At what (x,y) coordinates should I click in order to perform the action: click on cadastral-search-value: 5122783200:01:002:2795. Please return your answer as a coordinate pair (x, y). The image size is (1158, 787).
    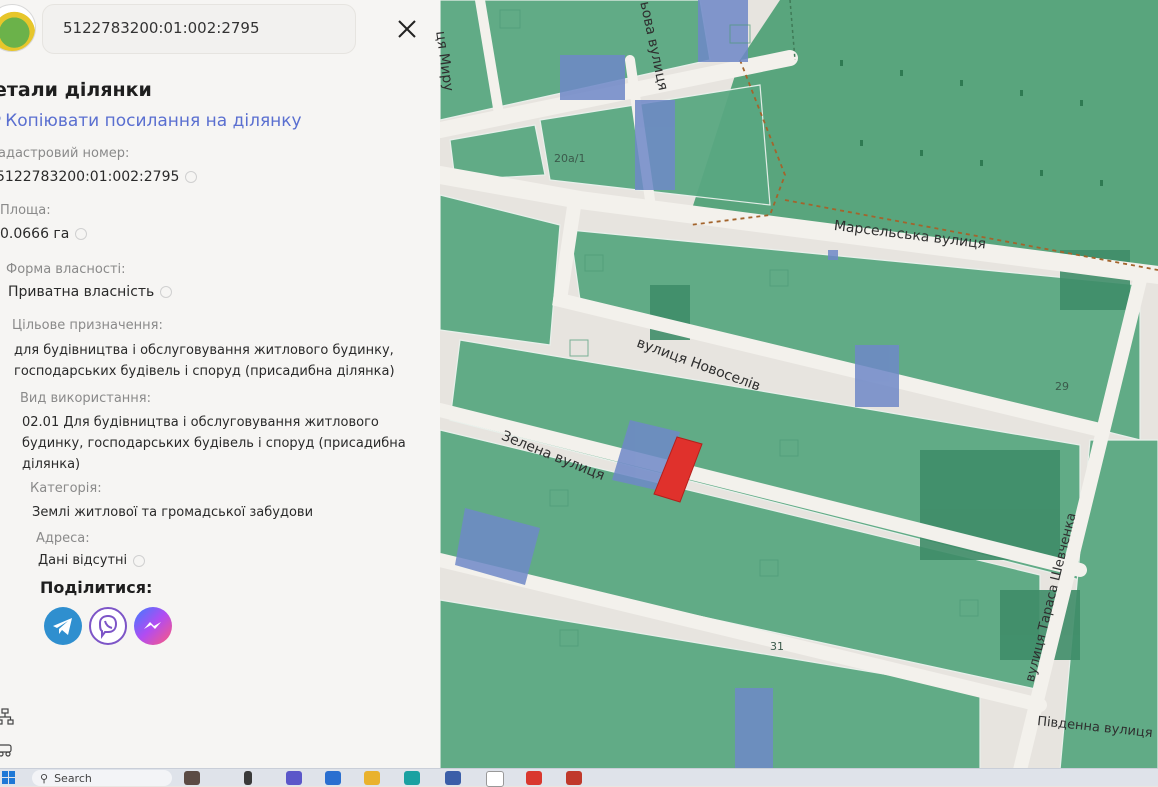
    Looking at the image, I should click on (161, 28).